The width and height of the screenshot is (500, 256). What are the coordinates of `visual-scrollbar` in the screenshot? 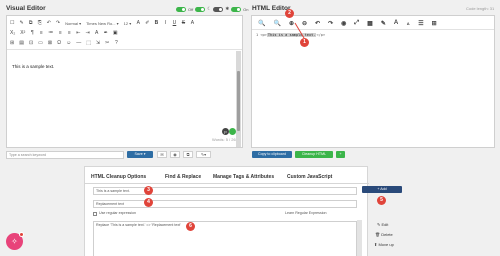 It's located at (238, 99).